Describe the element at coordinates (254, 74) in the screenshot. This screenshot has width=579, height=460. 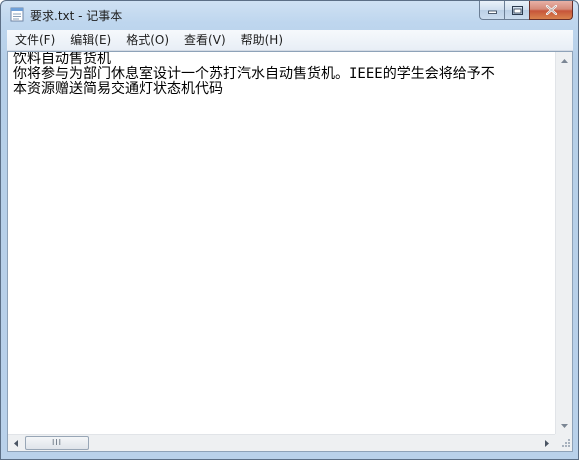
I see `text-line: 你将参与为部门休息室设计一个苏打汽水自动售货机。IEEE的学生会将给予不` at that location.